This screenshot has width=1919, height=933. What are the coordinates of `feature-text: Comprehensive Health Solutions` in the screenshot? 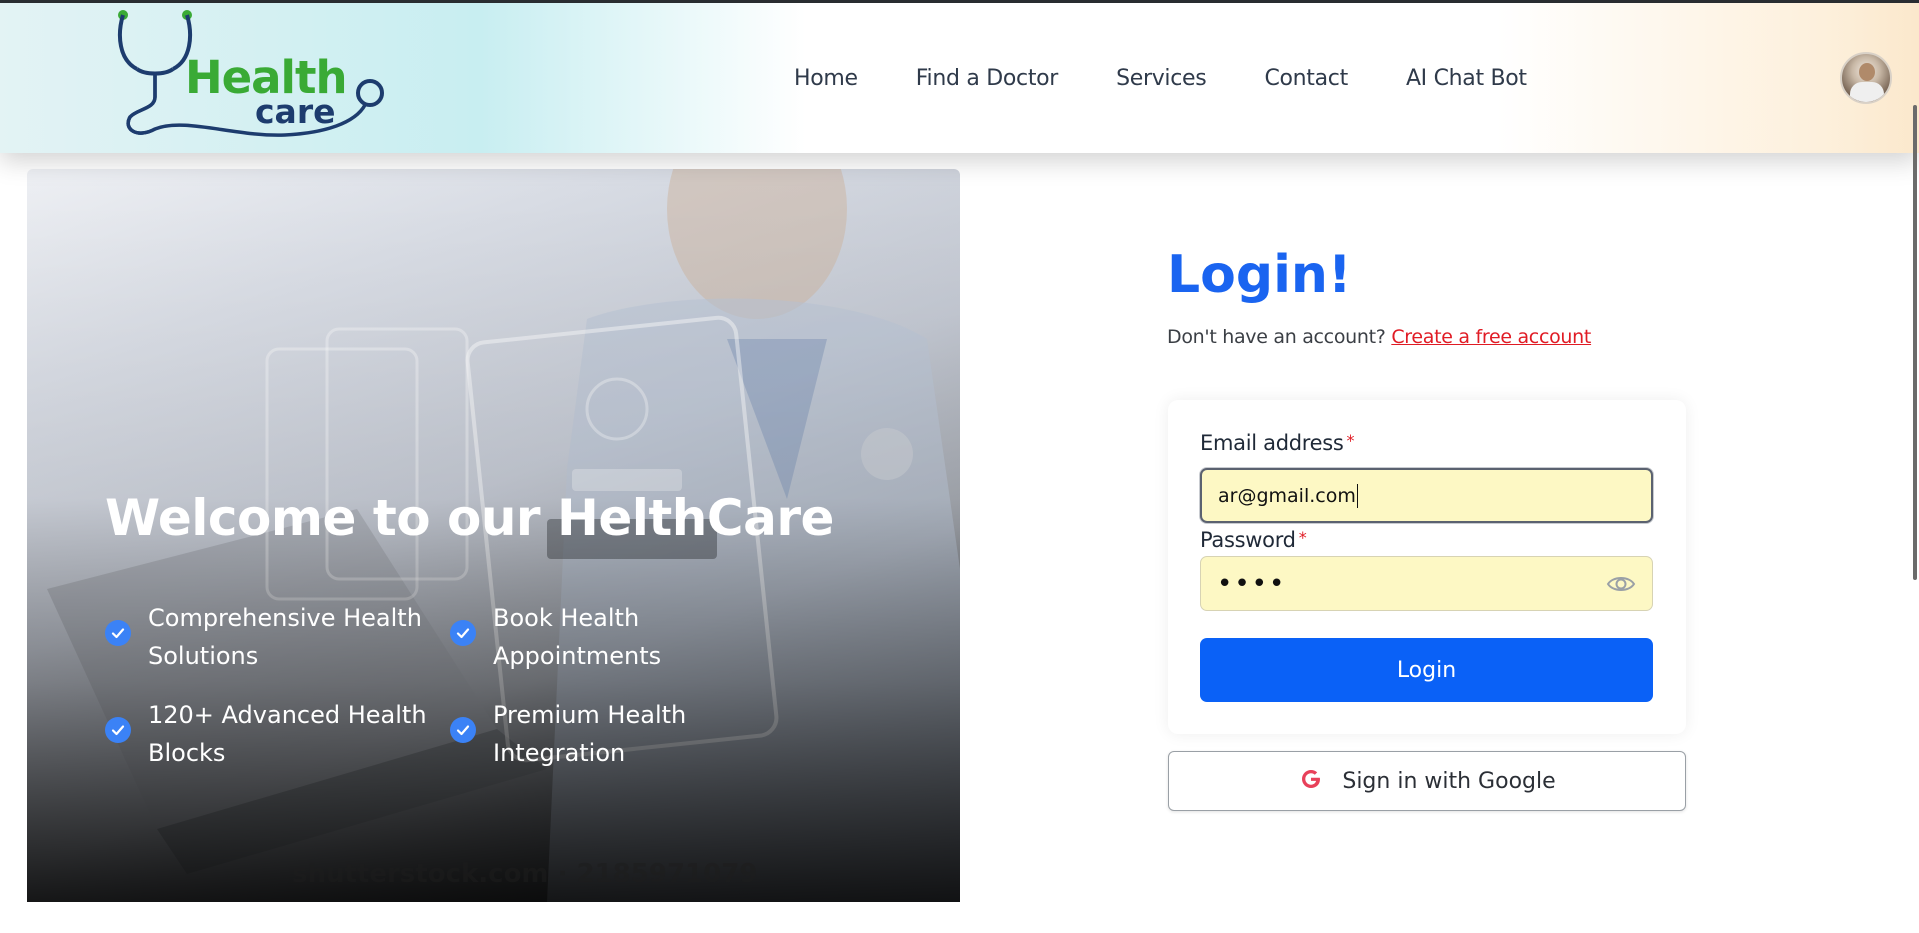 It's located at (285, 637).